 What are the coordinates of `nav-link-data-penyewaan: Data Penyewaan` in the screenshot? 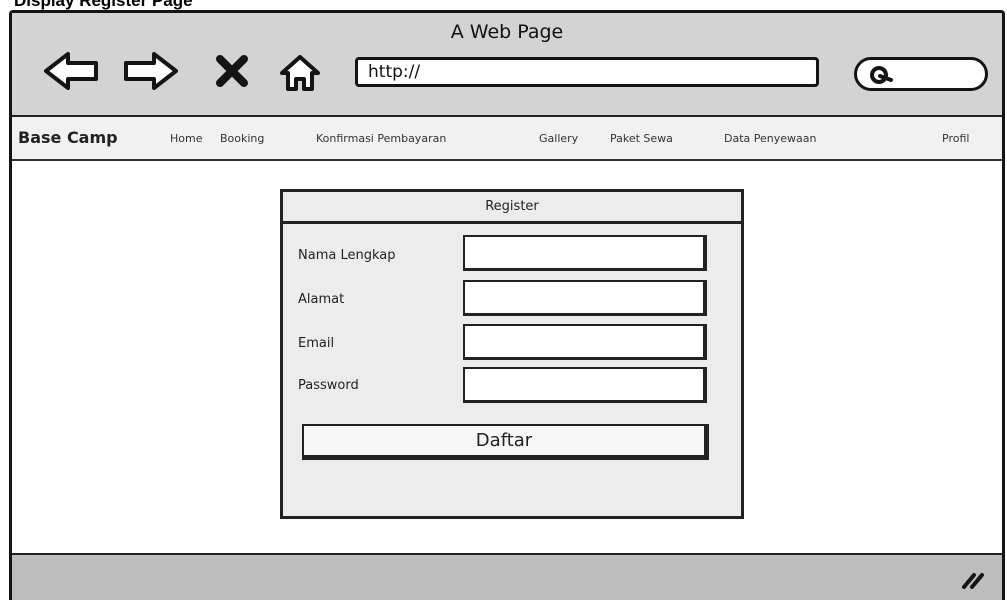 It's located at (770, 138).